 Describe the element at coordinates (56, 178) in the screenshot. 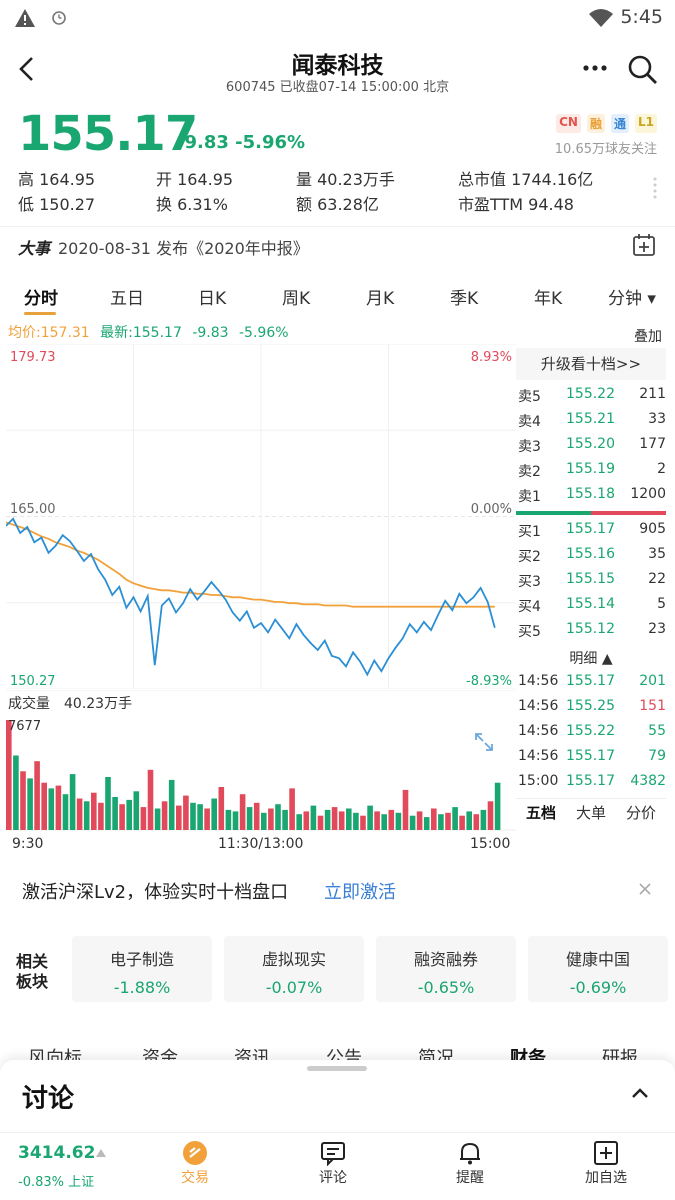

I see `stat-high: 高 164.95` at that location.